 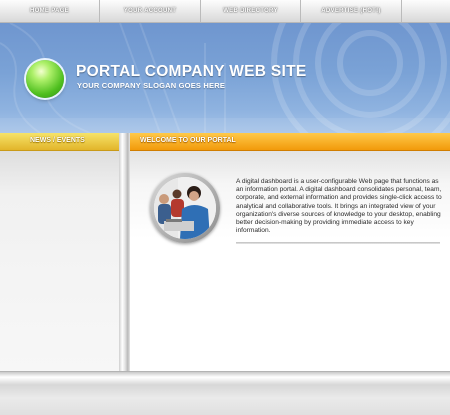 I want to click on welcome-header: WELCOME TO OUR PORTAL, so click(x=290, y=142).